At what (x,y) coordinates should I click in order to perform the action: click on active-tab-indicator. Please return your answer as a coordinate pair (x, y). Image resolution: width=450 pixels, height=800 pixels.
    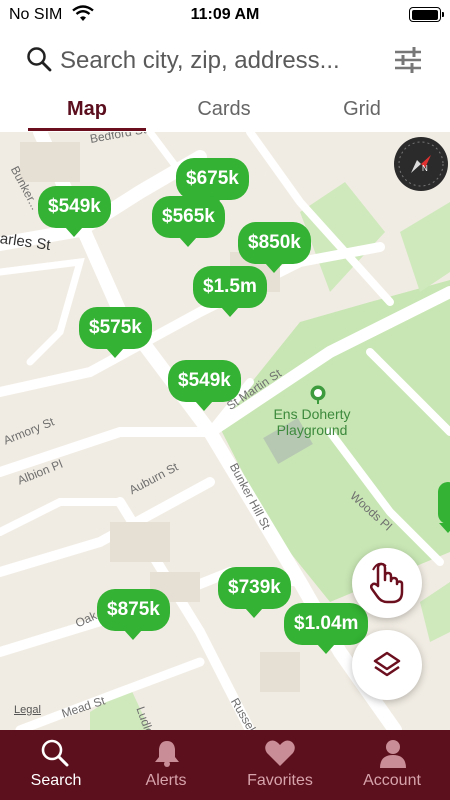
    Looking at the image, I should click on (87, 129).